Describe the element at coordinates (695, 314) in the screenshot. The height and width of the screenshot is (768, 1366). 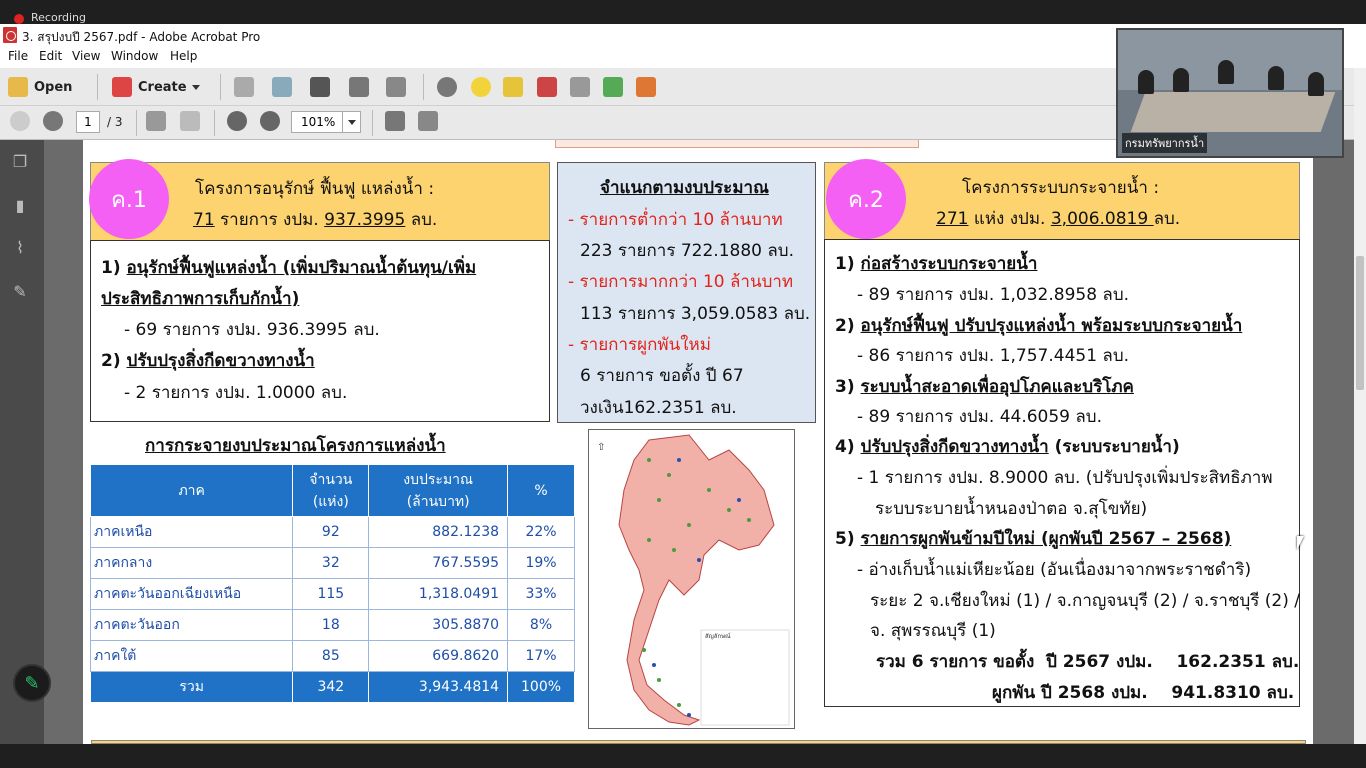
I see `classify-line2-detail: 113 รายการ 3,059.0583 ลบ.` at that location.